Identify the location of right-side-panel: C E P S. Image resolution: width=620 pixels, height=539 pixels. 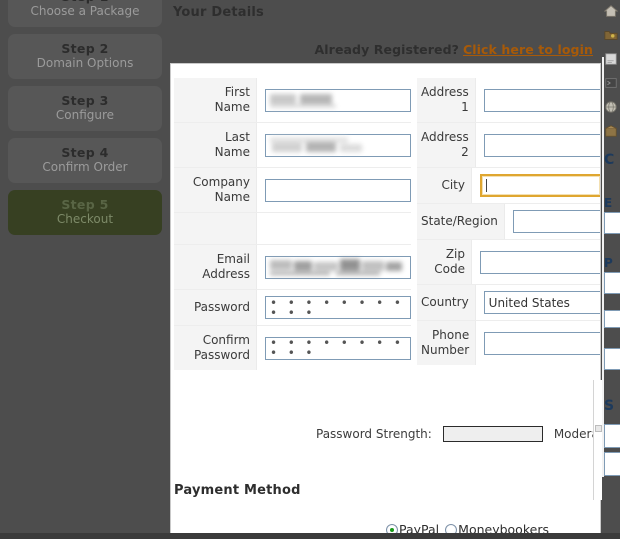
(611, 269).